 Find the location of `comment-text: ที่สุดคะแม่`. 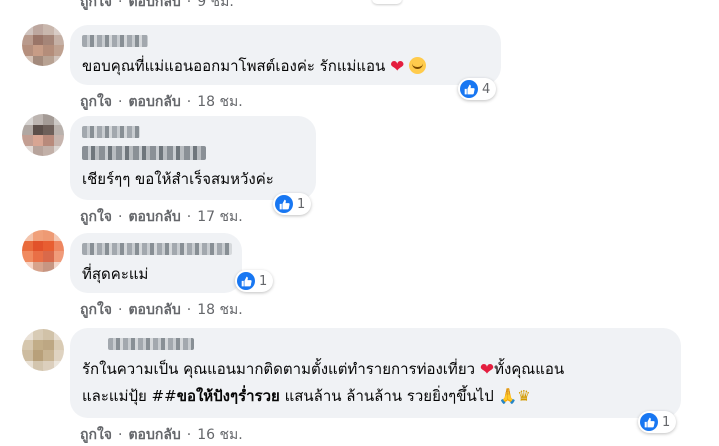

comment-text: ที่สุดคะแม่ is located at coordinates (115, 274).